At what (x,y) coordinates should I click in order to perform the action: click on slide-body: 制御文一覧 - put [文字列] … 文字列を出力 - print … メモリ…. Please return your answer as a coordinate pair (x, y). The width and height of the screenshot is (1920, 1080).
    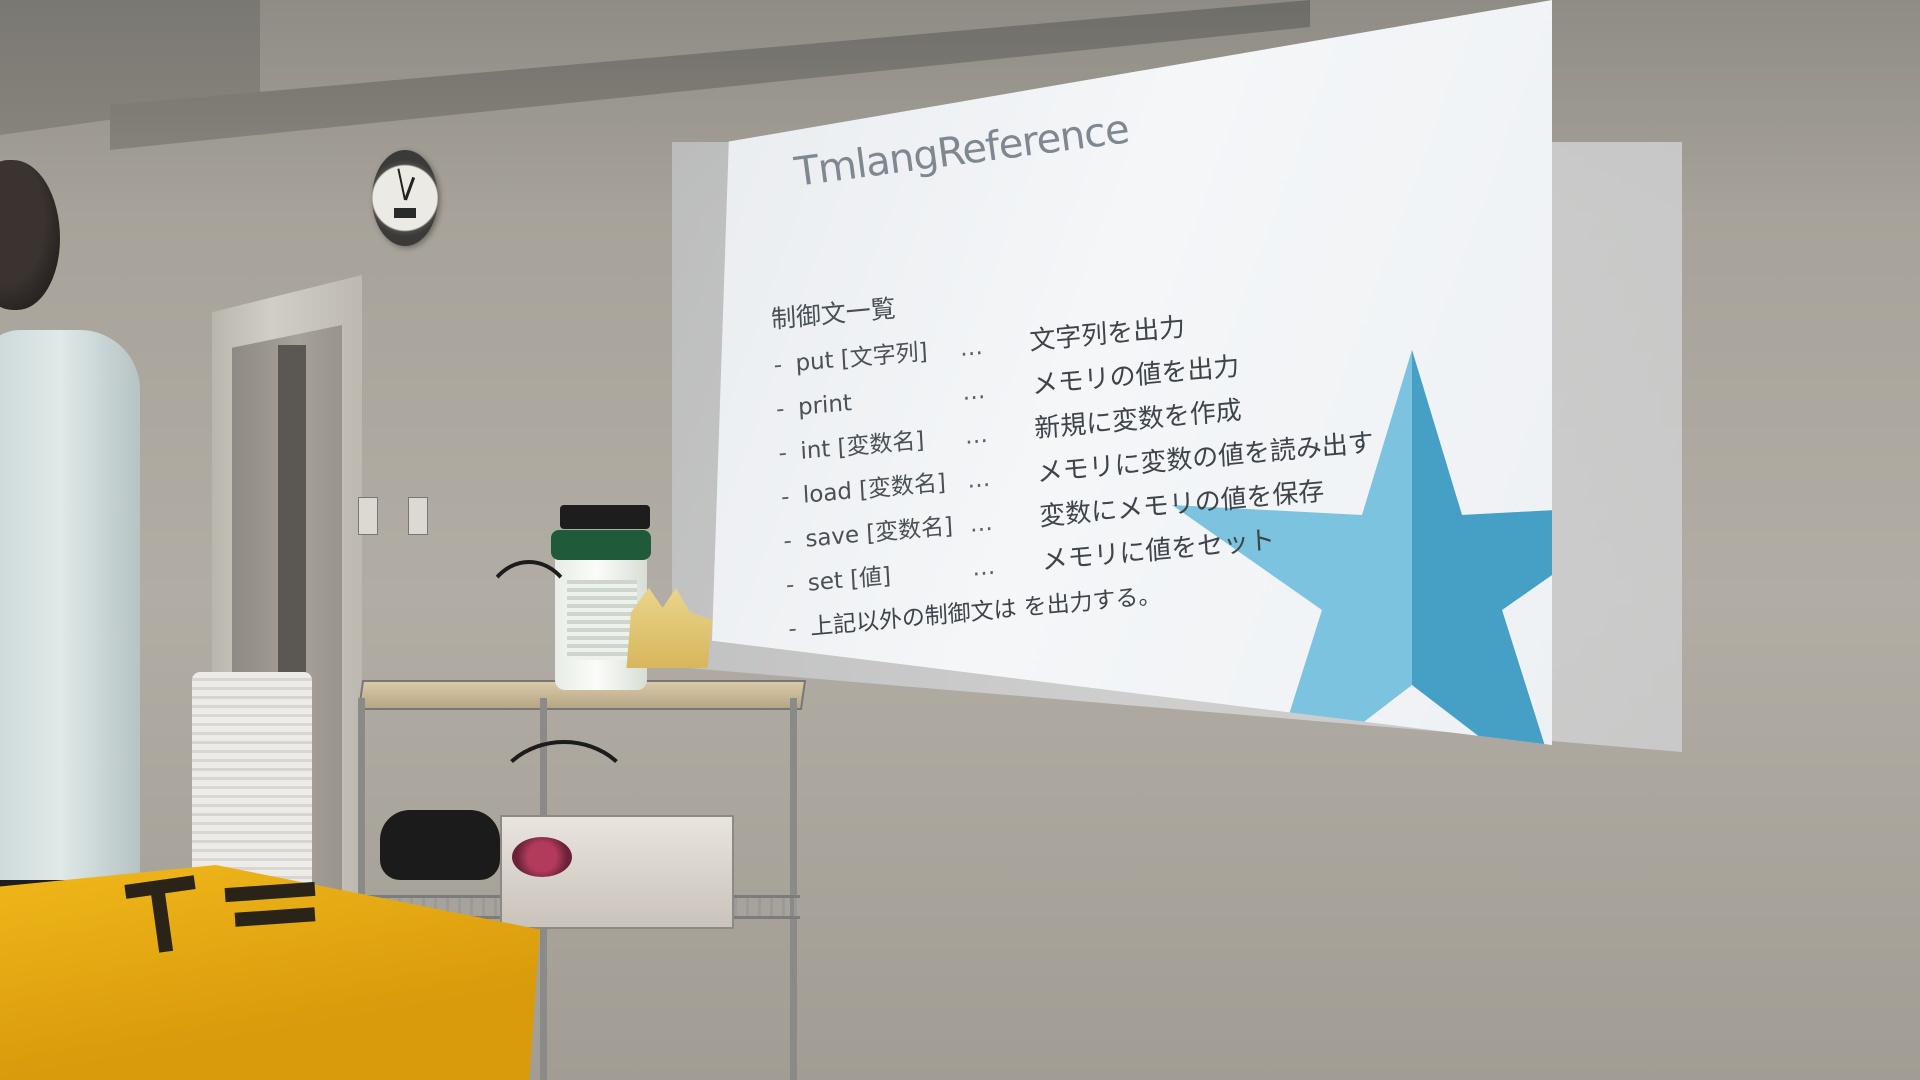
    Looking at the image, I should click on (1138, 444).